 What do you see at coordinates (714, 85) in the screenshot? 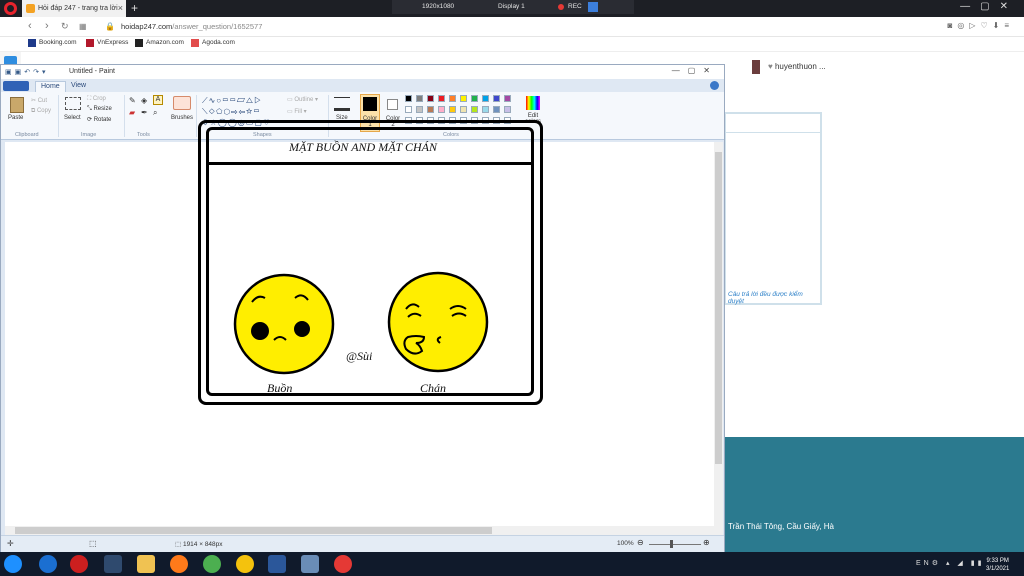
I see `help-icon` at bounding box center [714, 85].